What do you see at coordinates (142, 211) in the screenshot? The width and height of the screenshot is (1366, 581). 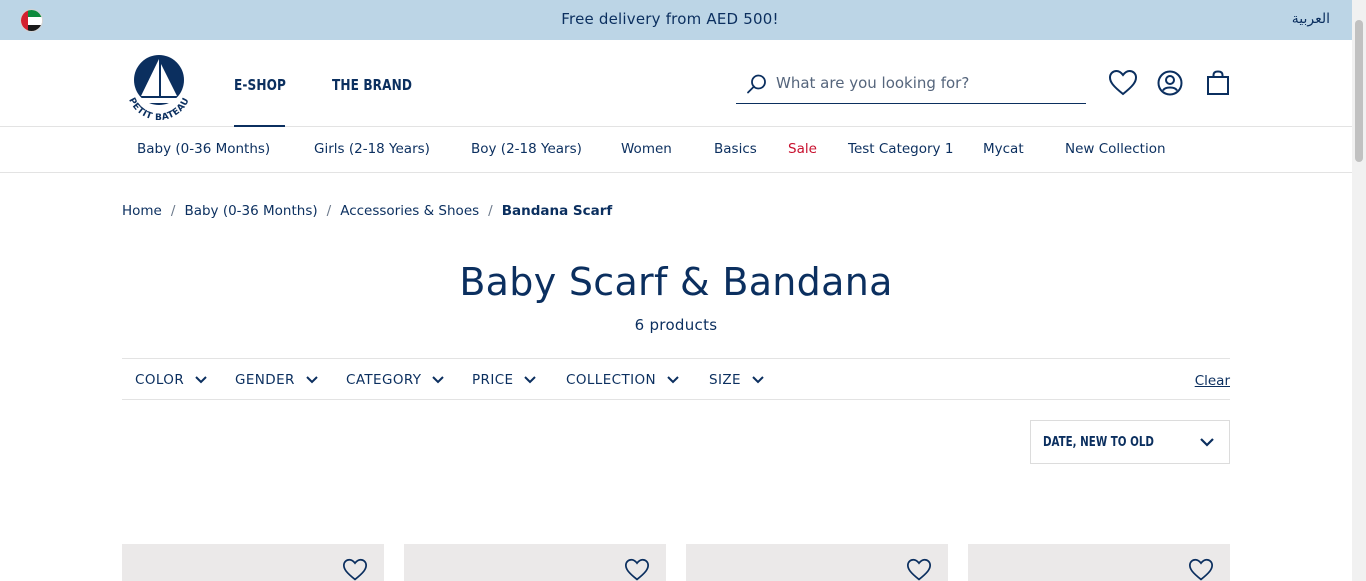 I see `breadcrumb-home: Home` at bounding box center [142, 211].